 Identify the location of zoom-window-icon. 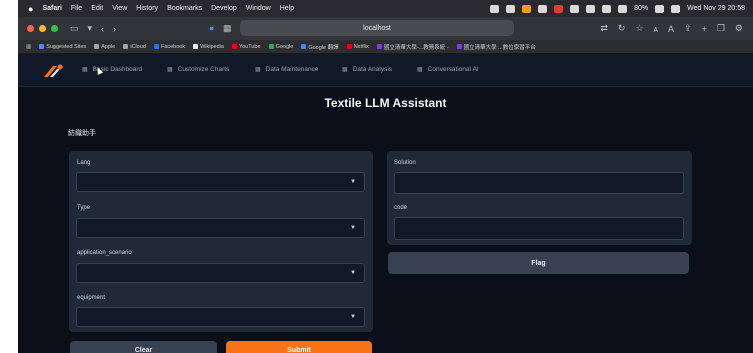
(54, 28).